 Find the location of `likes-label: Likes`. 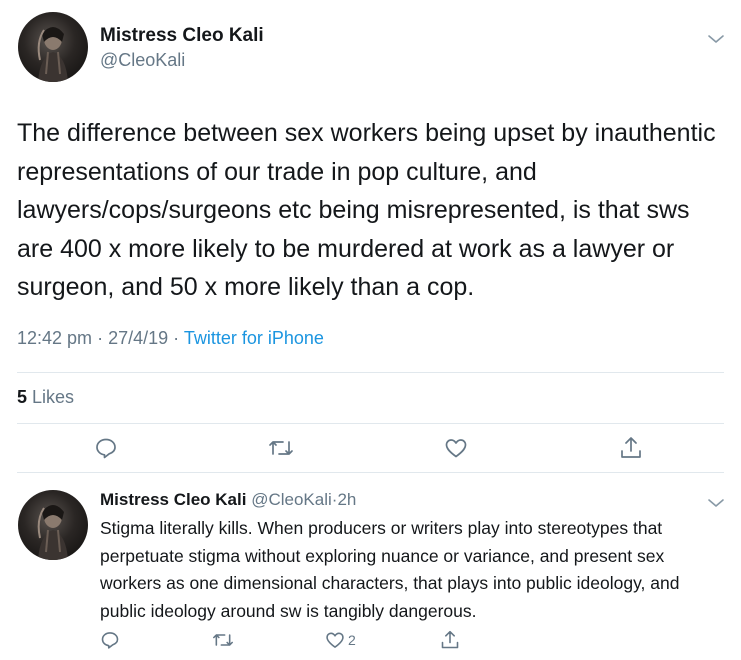

likes-label: Likes is located at coordinates (53, 397).